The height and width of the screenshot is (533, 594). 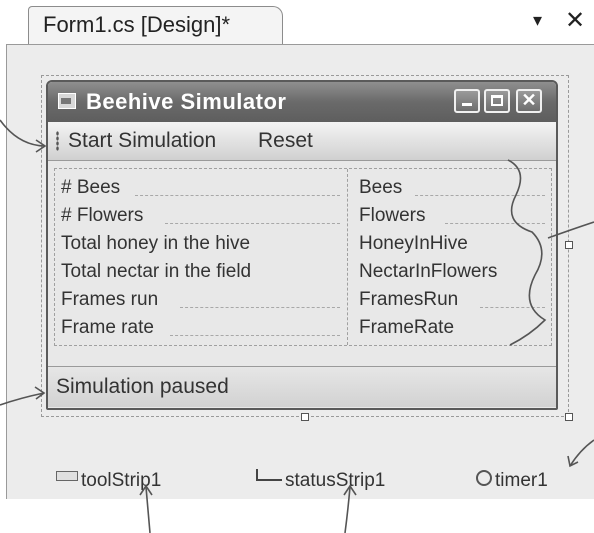 I want to click on resize-handle-bottom, so click(x=305, y=417).